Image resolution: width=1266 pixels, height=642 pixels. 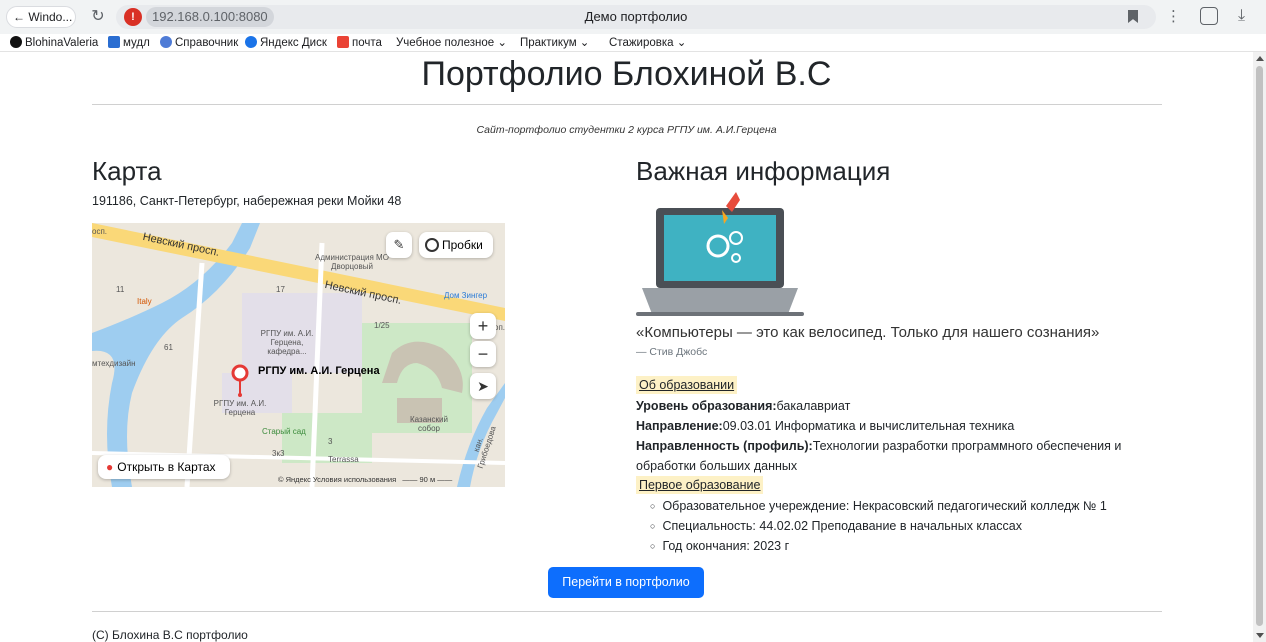 What do you see at coordinates (687, 385) in the screenshot?
I see `education-link: Об образовании` at bounding box center [687, 385].